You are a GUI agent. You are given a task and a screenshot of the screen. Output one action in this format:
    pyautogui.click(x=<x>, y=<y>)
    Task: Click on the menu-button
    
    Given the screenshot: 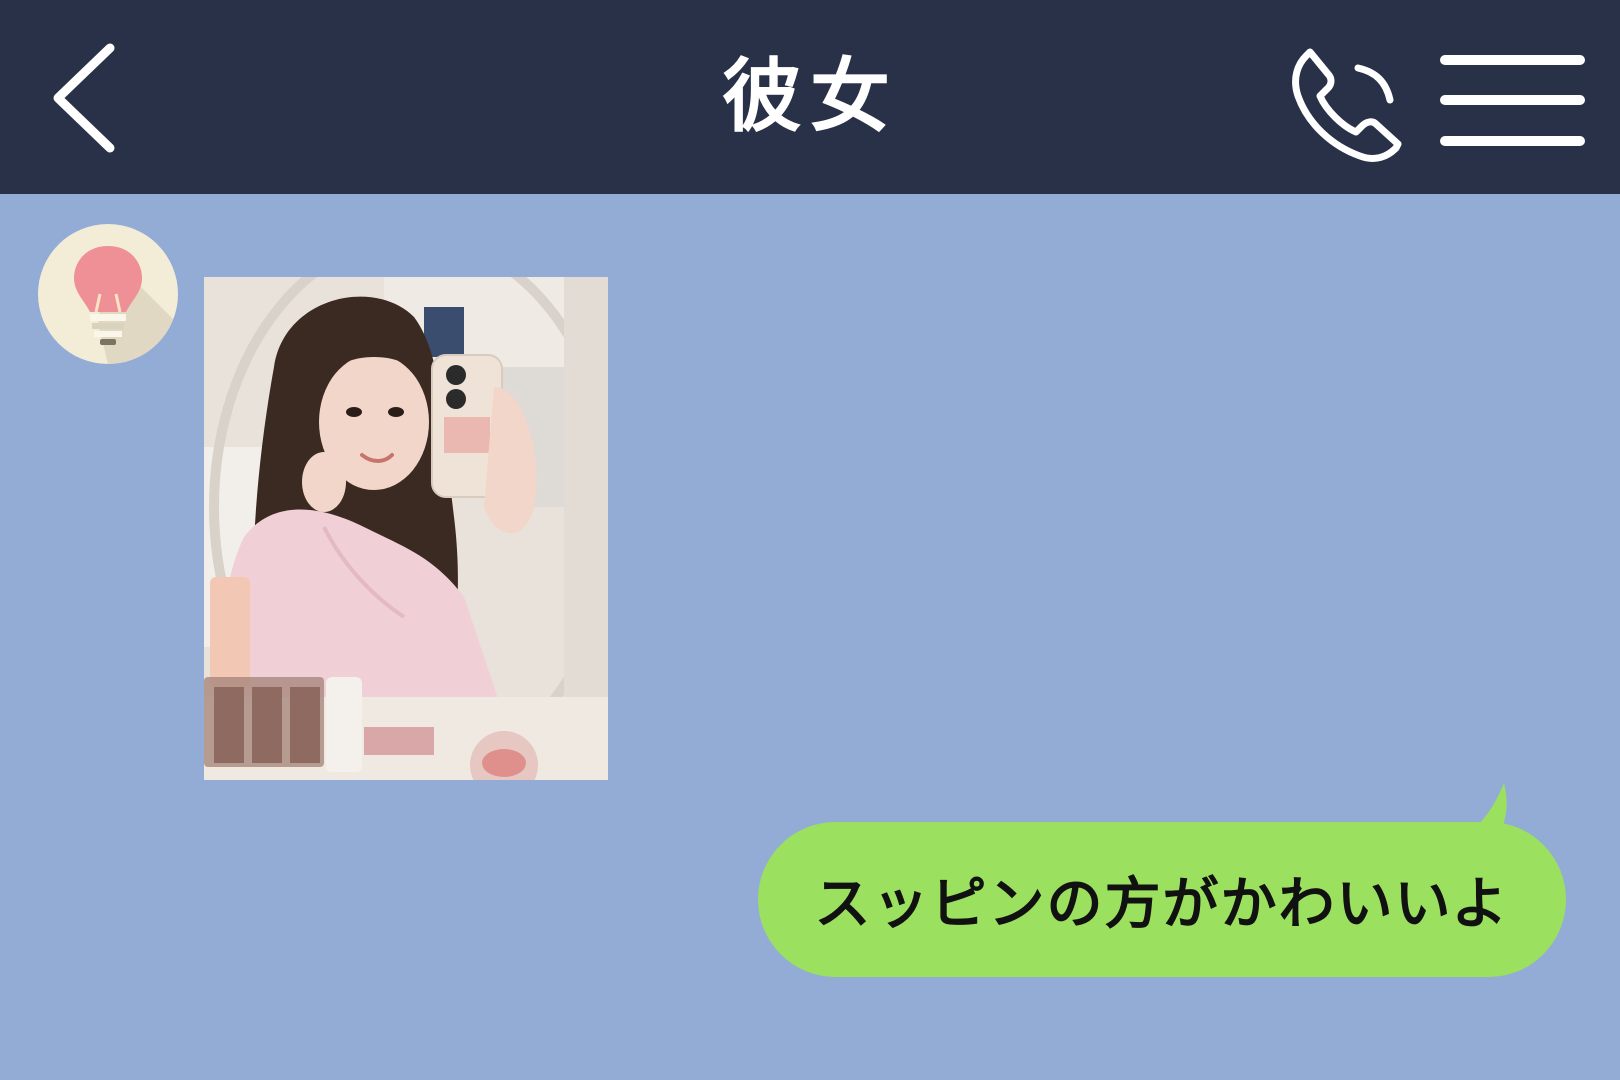 What is the action you would take?
    pyautogui.click(x=1512, y=101)
    